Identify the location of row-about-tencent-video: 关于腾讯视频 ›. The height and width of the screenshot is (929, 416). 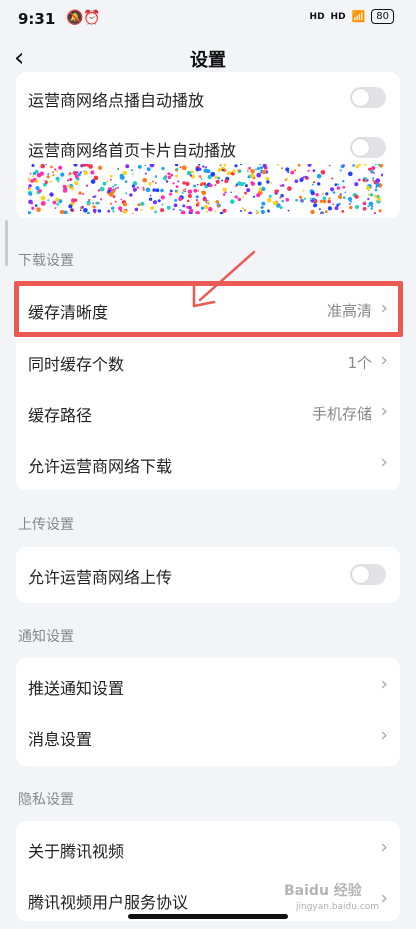
(208, 849).